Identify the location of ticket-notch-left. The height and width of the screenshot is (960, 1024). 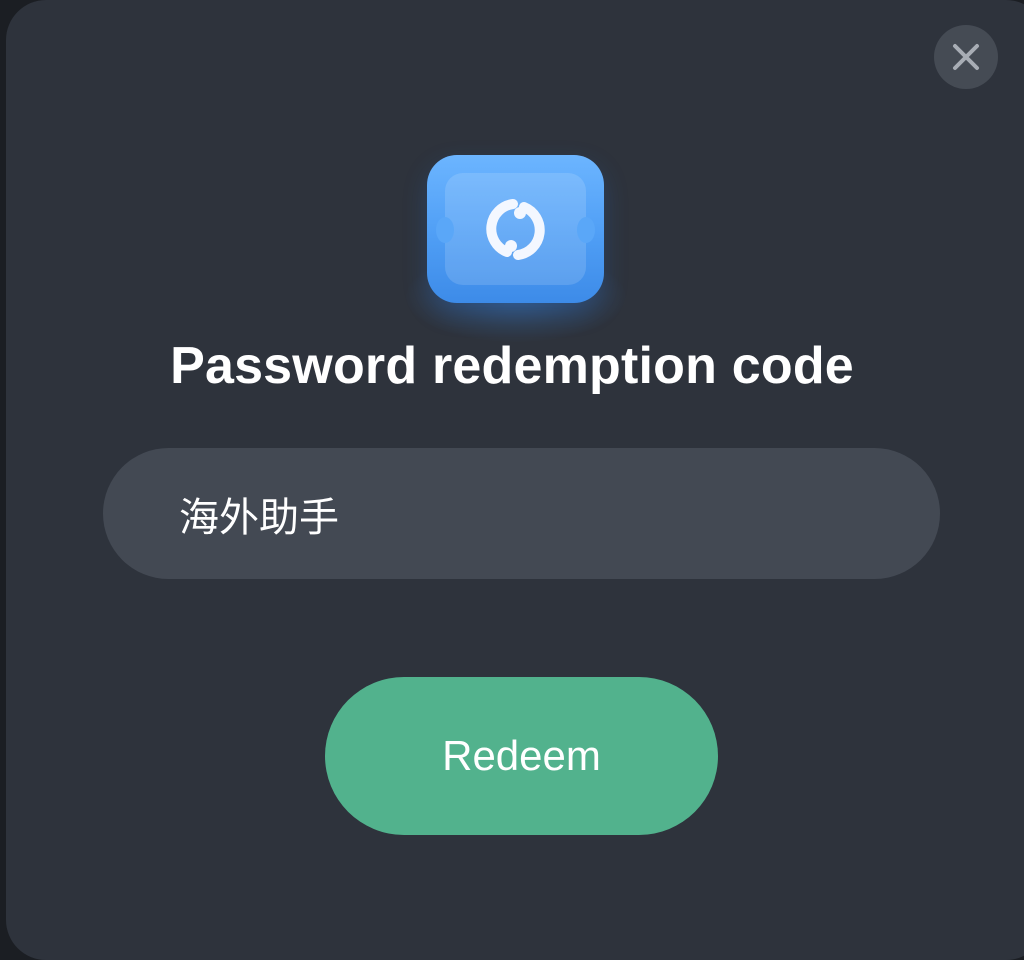
(445, 230).